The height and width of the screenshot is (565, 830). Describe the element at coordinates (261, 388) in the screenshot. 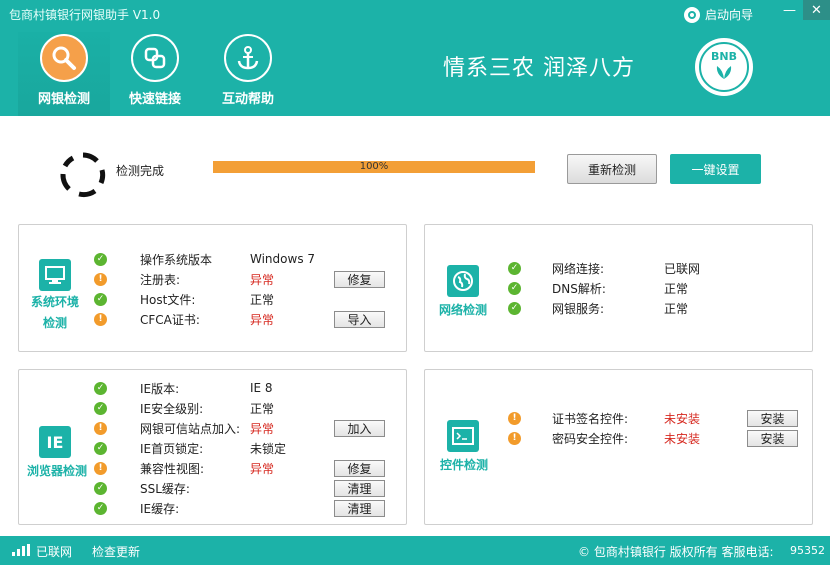

I see `check-item-value: IE 8` at that location.